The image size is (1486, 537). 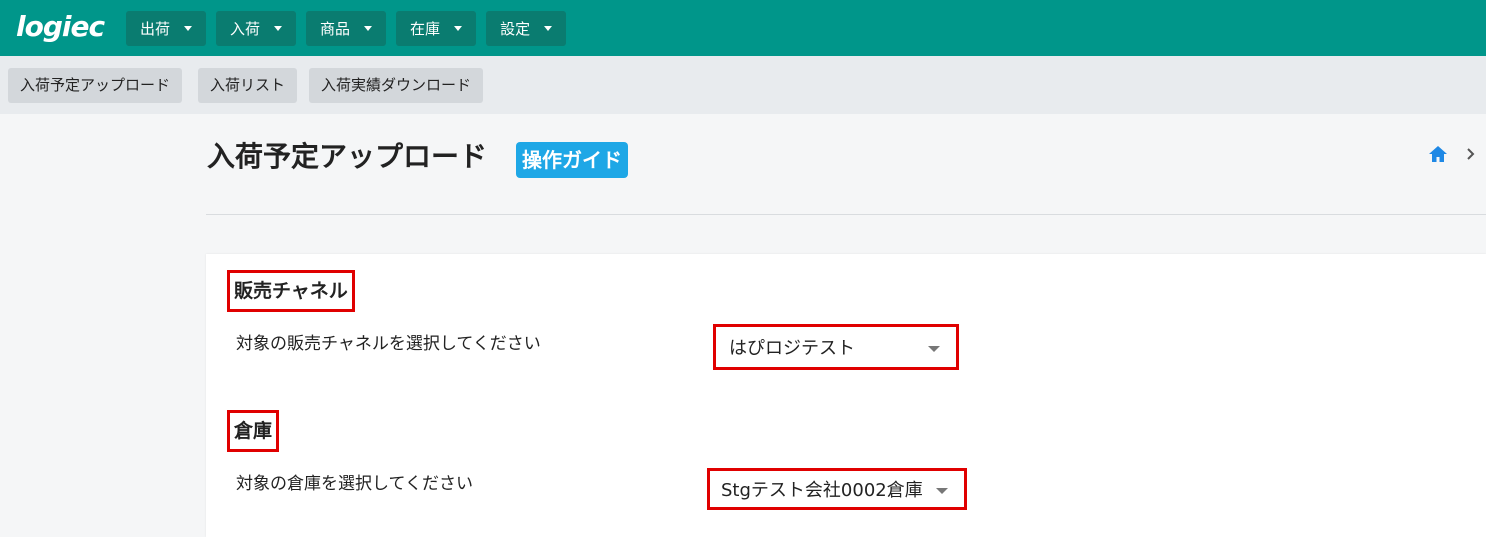 I want to click on menu-label: 在庫, so click(x=425, y=29).